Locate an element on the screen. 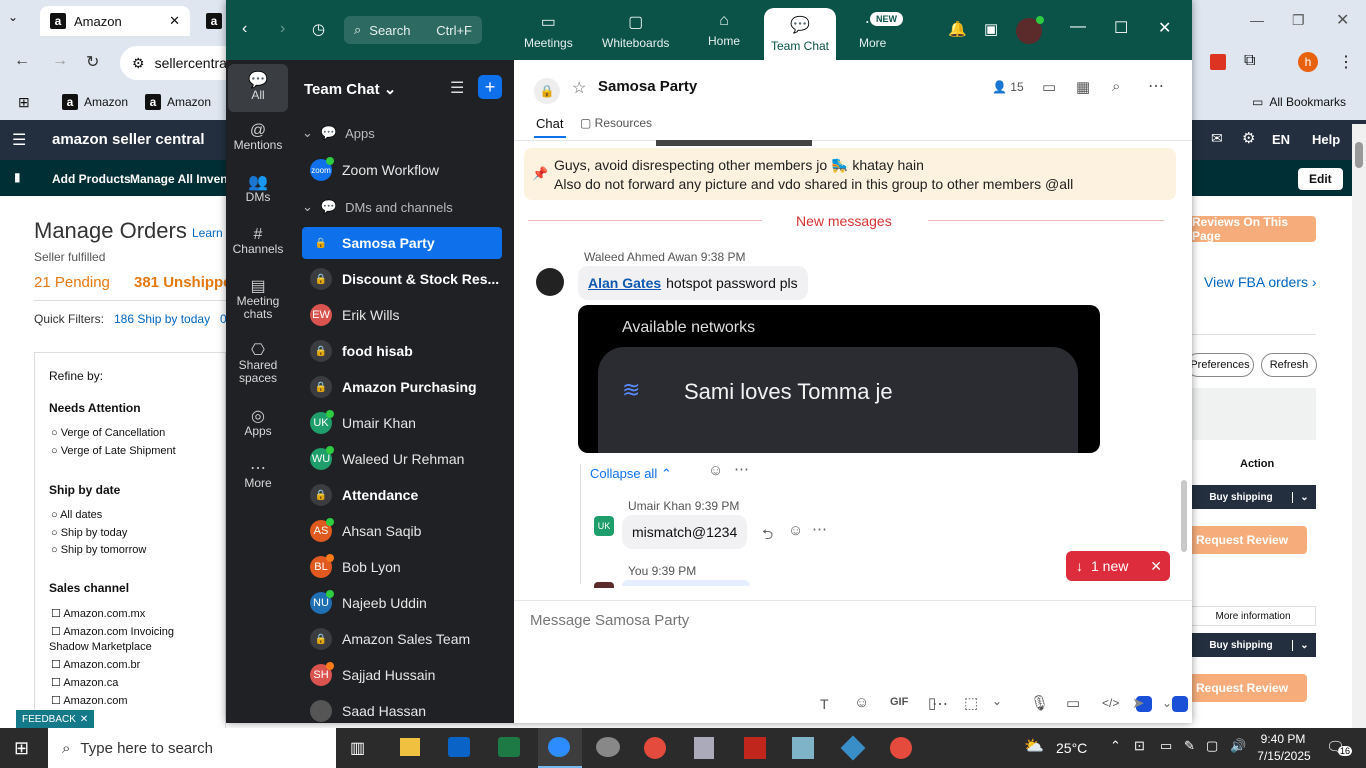 The image size is (1366, 768). star-icon: ☆ is located at coordinates (579, 88).